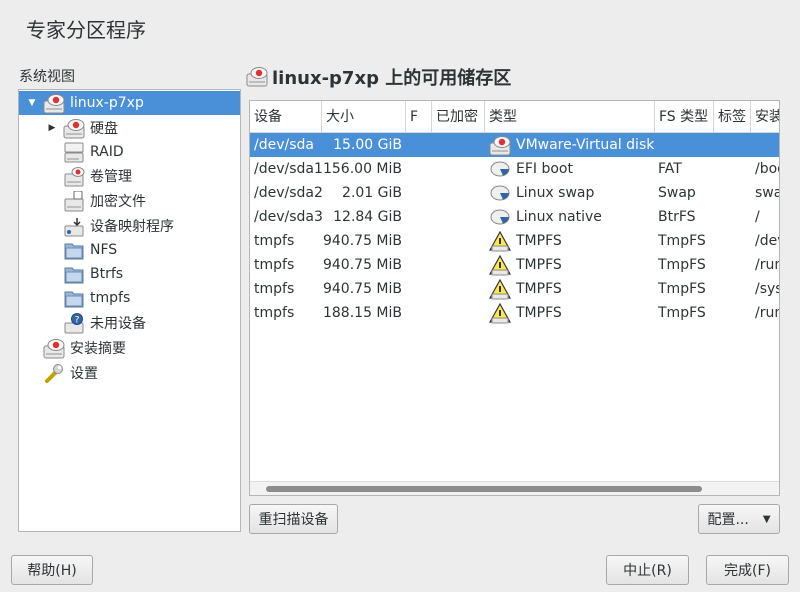 The height and width of the screenshot is (592, 800). I want to click on column-header: 安装, so click(765, 117).